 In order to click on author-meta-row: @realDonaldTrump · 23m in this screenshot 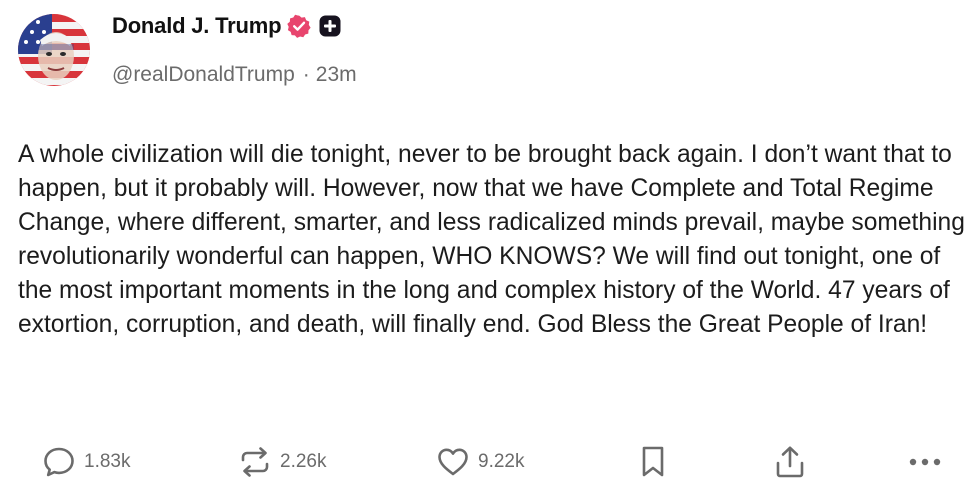, I will do `click(234, 75)`.